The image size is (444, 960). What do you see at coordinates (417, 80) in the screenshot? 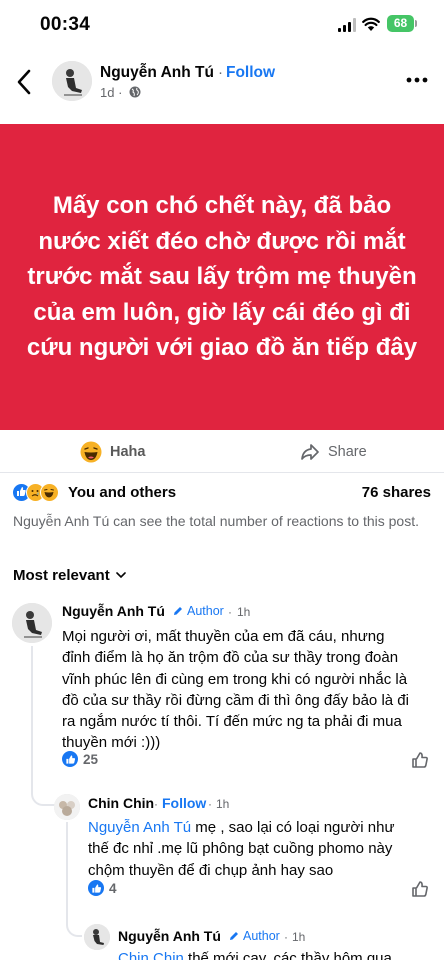
I see `more-options-icon` at bounding box center [417, 80].